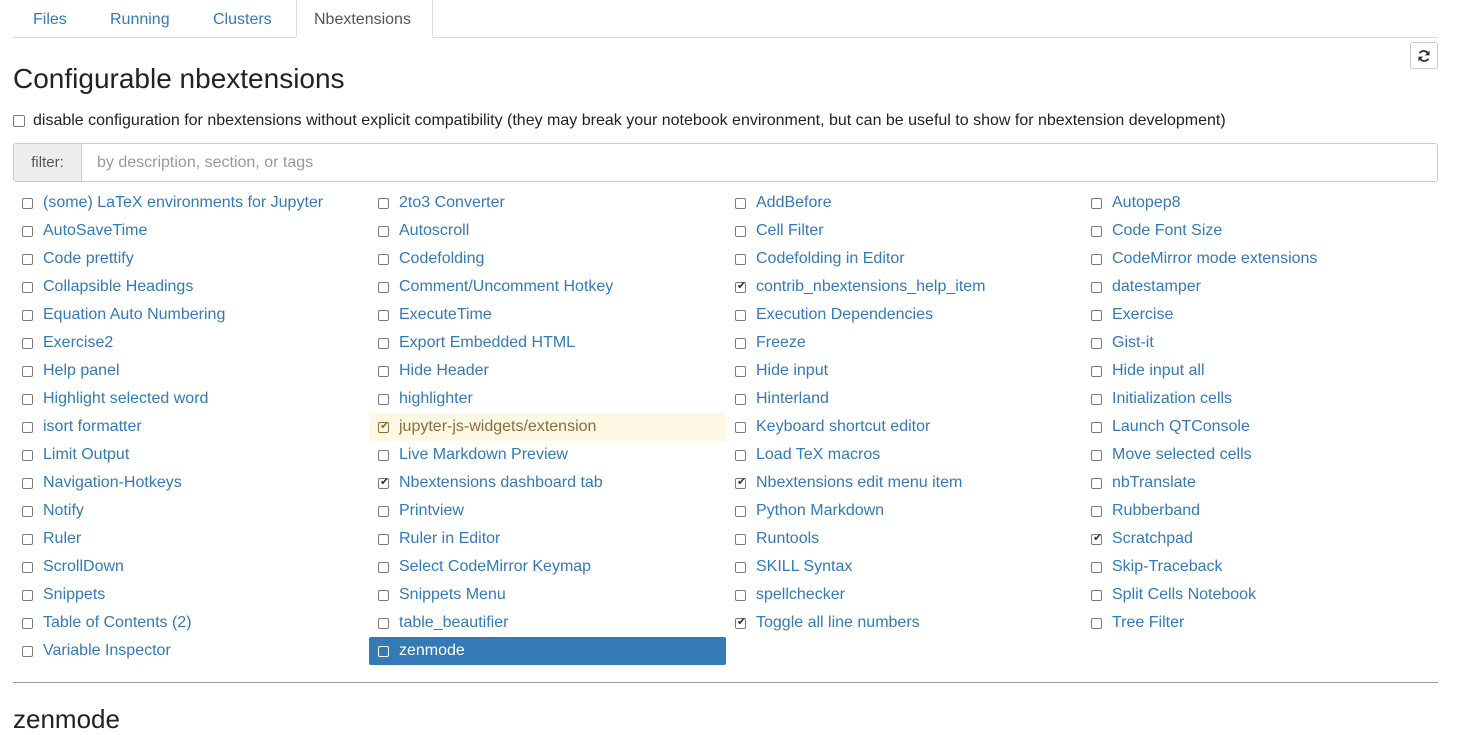  I want to click on extension-item-code-prettify: Code prettify, so click(191, 259).